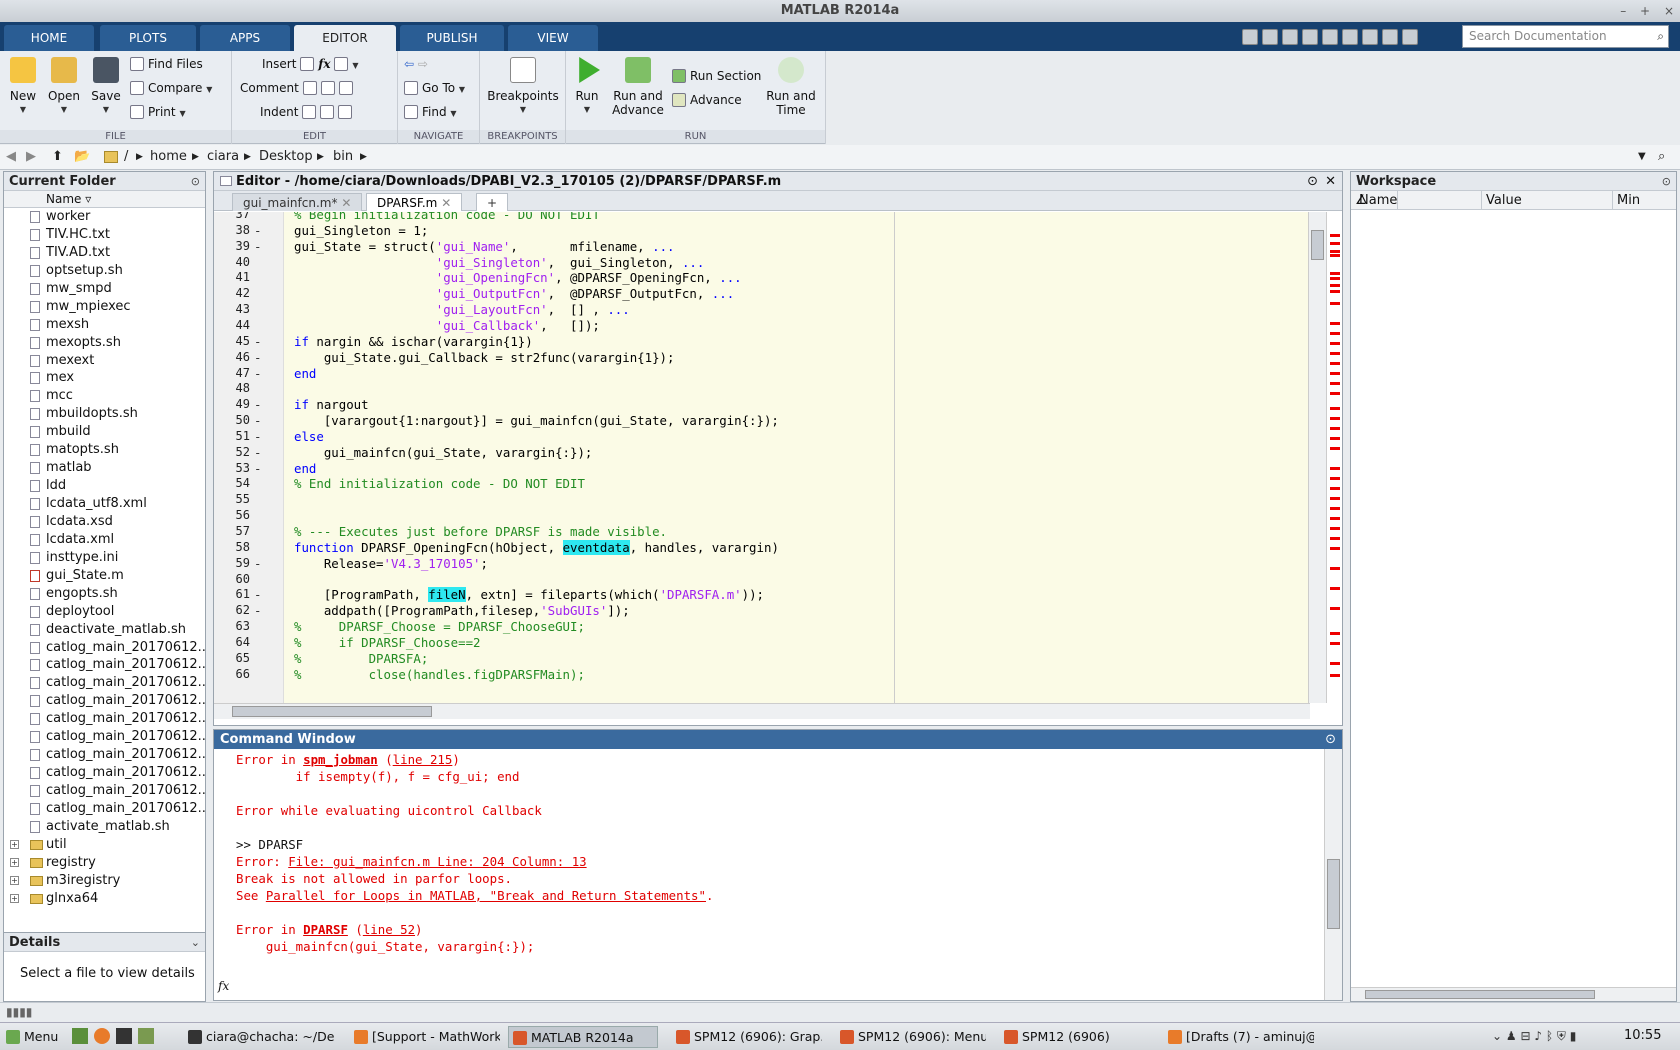  I want to click on spm-jobman-link: spm_jobman, so click(340, 759).